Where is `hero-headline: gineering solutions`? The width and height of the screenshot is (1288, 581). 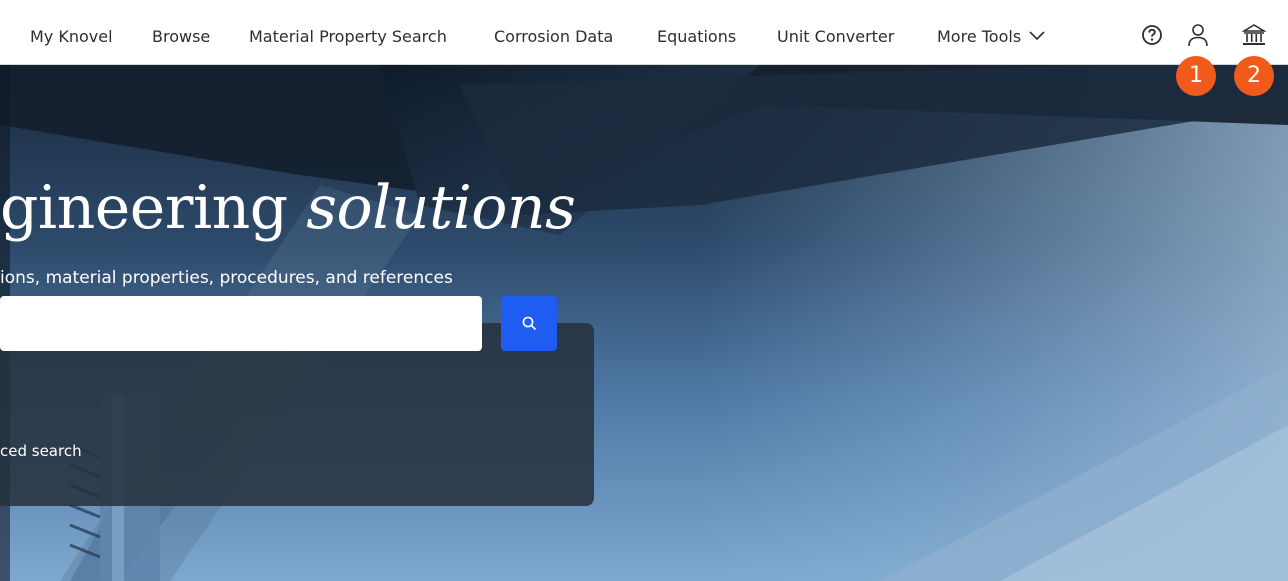 hero-headline: gineering solutions is located at coordinates (288, 208).